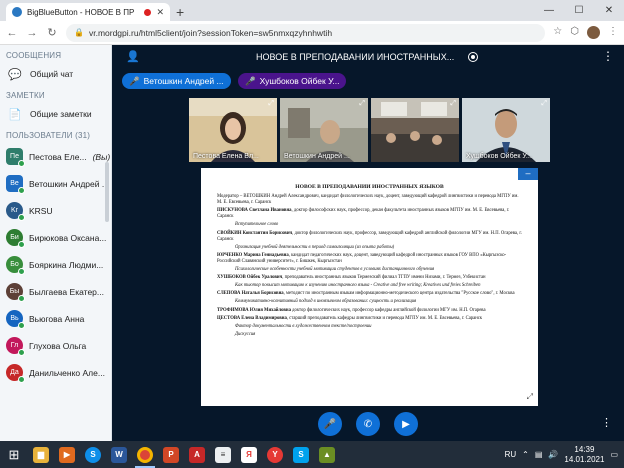 The height and width of the screenshot is (468, 624). What do you see at coordinates (593, 32) in the screenshot?
I see `profile-avatar-icon` at bounding box center [593, 32].